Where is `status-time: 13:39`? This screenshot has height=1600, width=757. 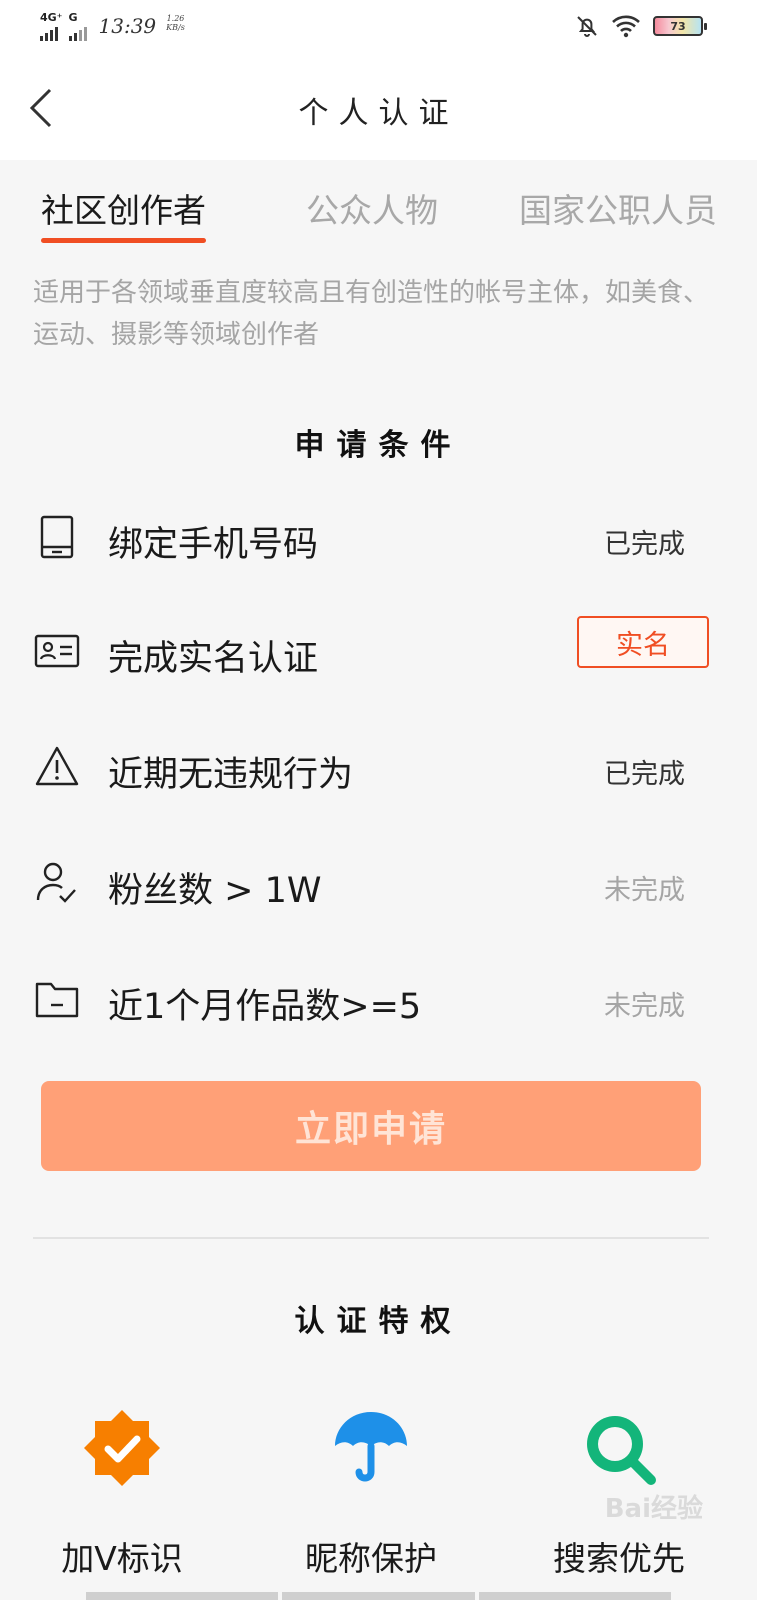
status-time: 13:39 is located at coordinates (127, 26).